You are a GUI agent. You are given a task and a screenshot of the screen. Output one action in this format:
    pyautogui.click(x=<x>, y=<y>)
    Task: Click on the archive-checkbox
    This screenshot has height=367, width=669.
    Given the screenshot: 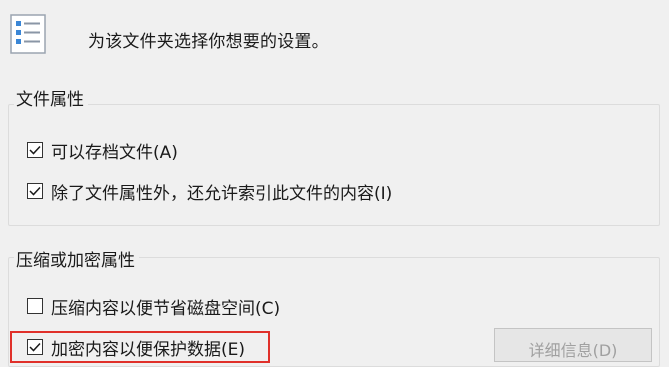 What is the action you would take?
    pyautogui.click(x=35, y=150)
    